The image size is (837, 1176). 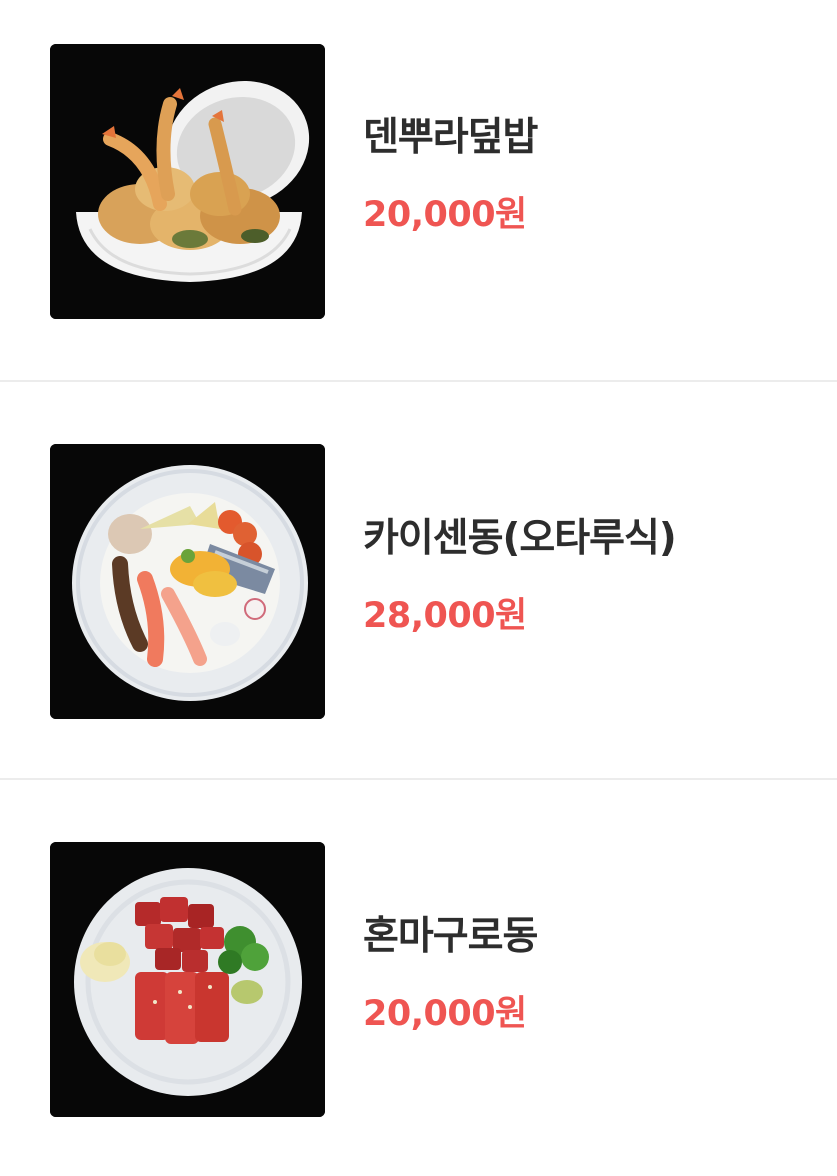 What do you see at coordinates (520, 538) in the screenshot?
I see `menu-item-name: 카이센동(오타루식)` at bounding box center [520, 538].